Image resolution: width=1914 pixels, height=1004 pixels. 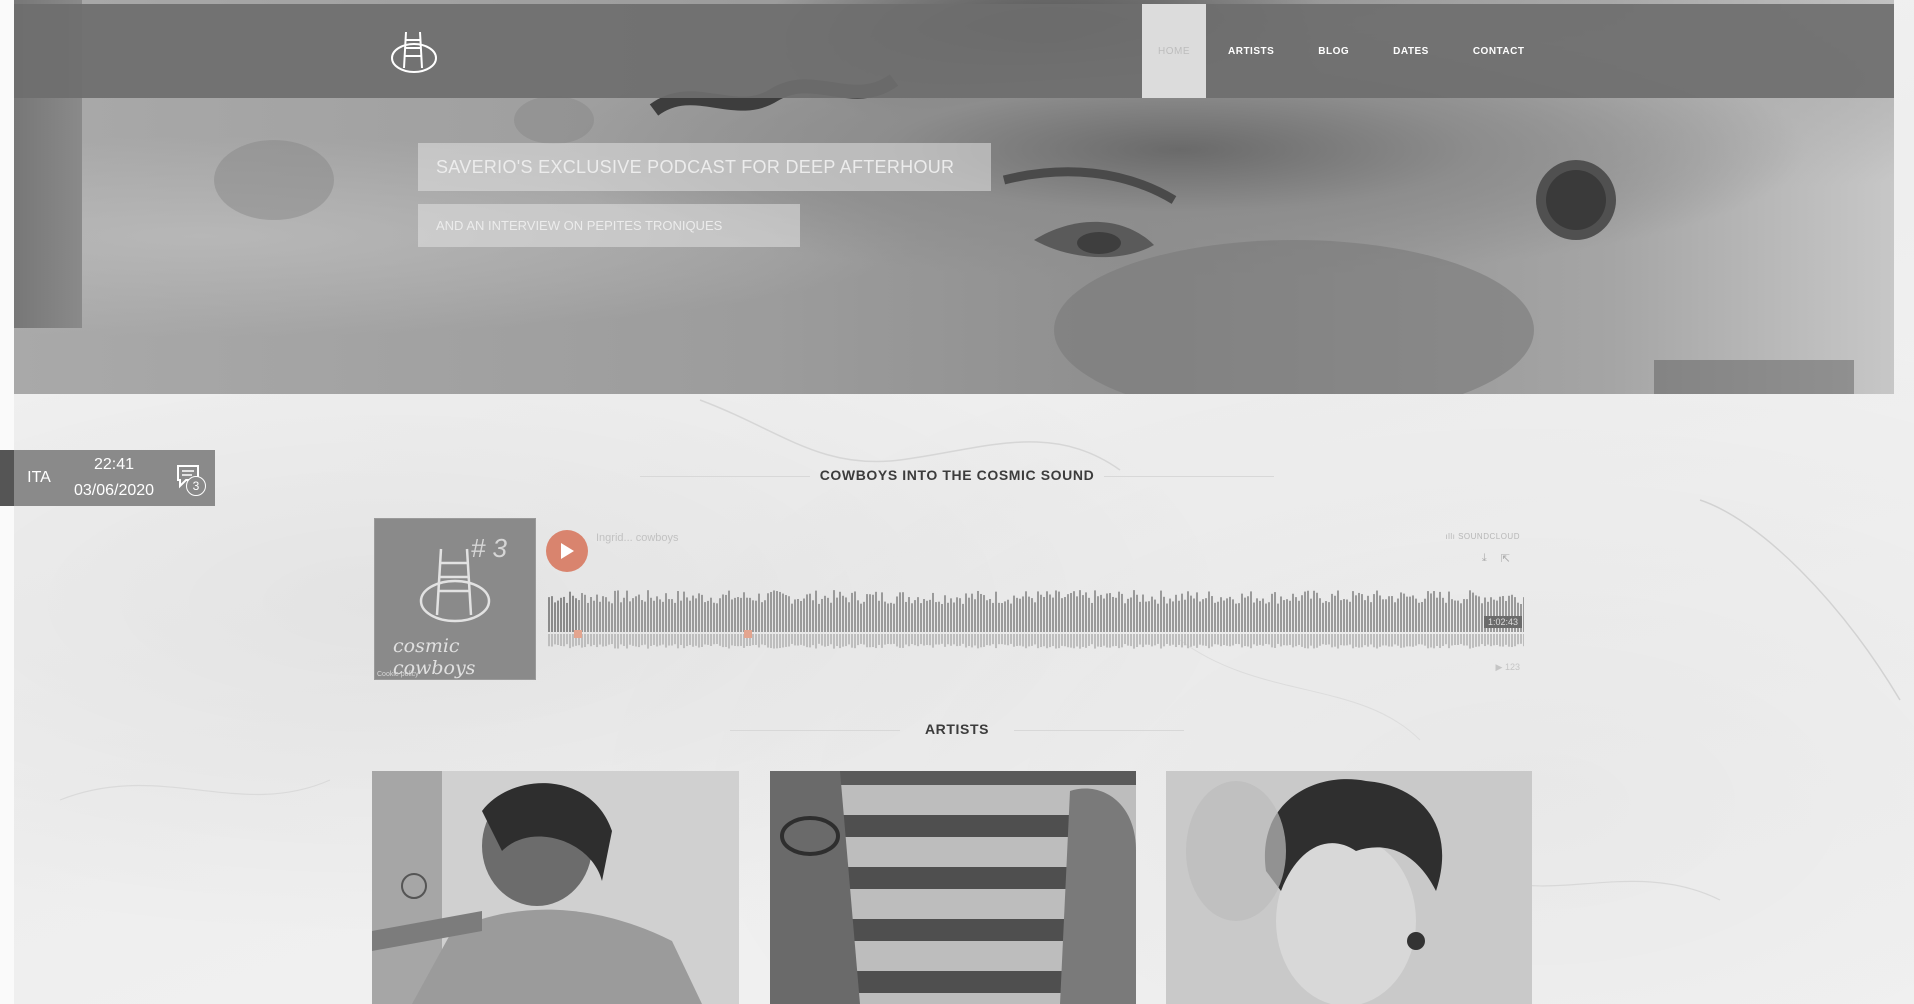 I want to click on podcast-section-title: COWBOYS INTO THE COSMIC SOUND, so click(x=957, y=475).